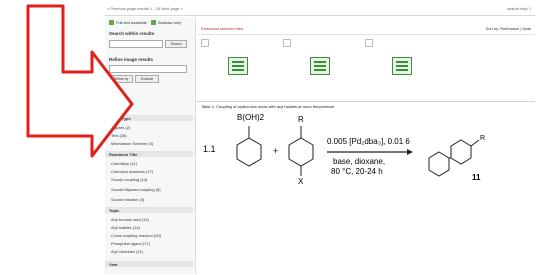 Image resolution: width=540 pixels, height=275 pixels. I want to click on annotation-arrow, so click(80, 81).